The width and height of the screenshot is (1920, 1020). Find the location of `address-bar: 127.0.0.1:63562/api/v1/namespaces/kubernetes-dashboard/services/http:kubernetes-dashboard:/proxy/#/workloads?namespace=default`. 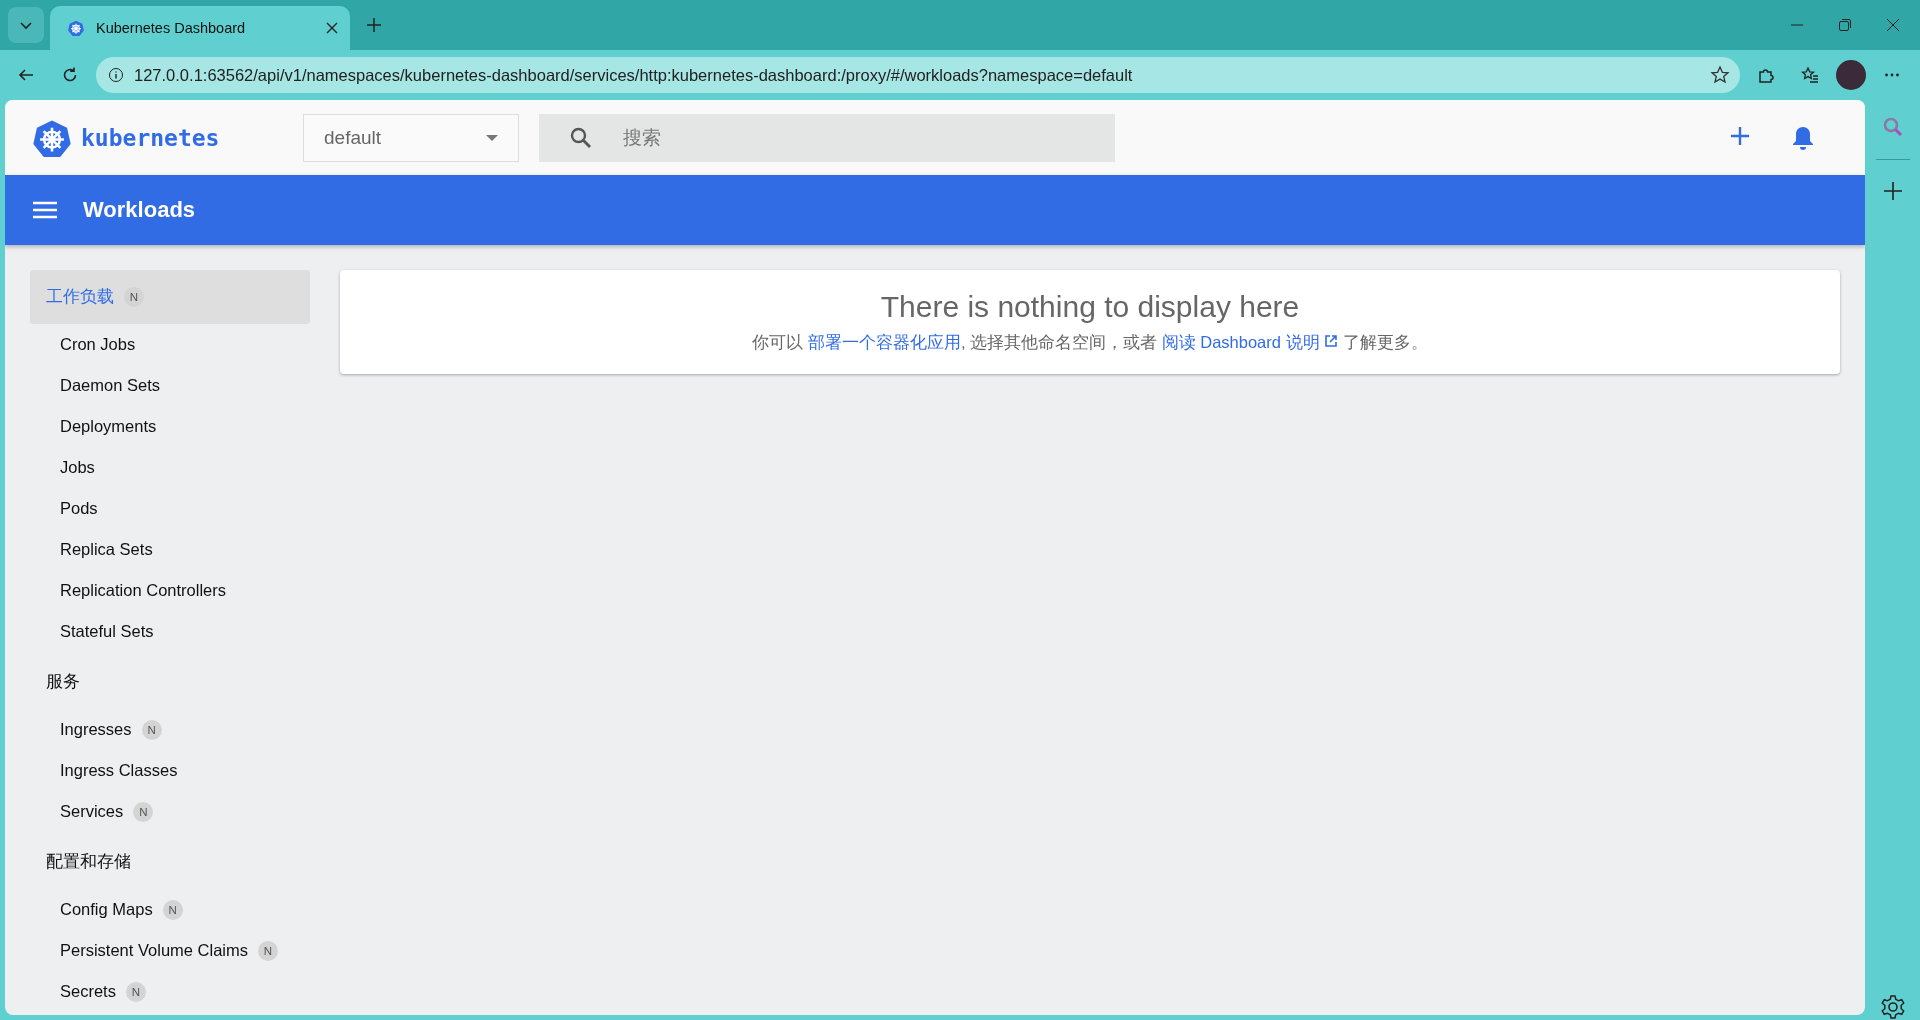

address-bar: 127.0.0.1:63562/api/v1/namespaces/kubernetes-dashboard/services/http:kubernetes-dashboard:/proxy/#/workloads?namespace=default is located at coordinates (918, 75).